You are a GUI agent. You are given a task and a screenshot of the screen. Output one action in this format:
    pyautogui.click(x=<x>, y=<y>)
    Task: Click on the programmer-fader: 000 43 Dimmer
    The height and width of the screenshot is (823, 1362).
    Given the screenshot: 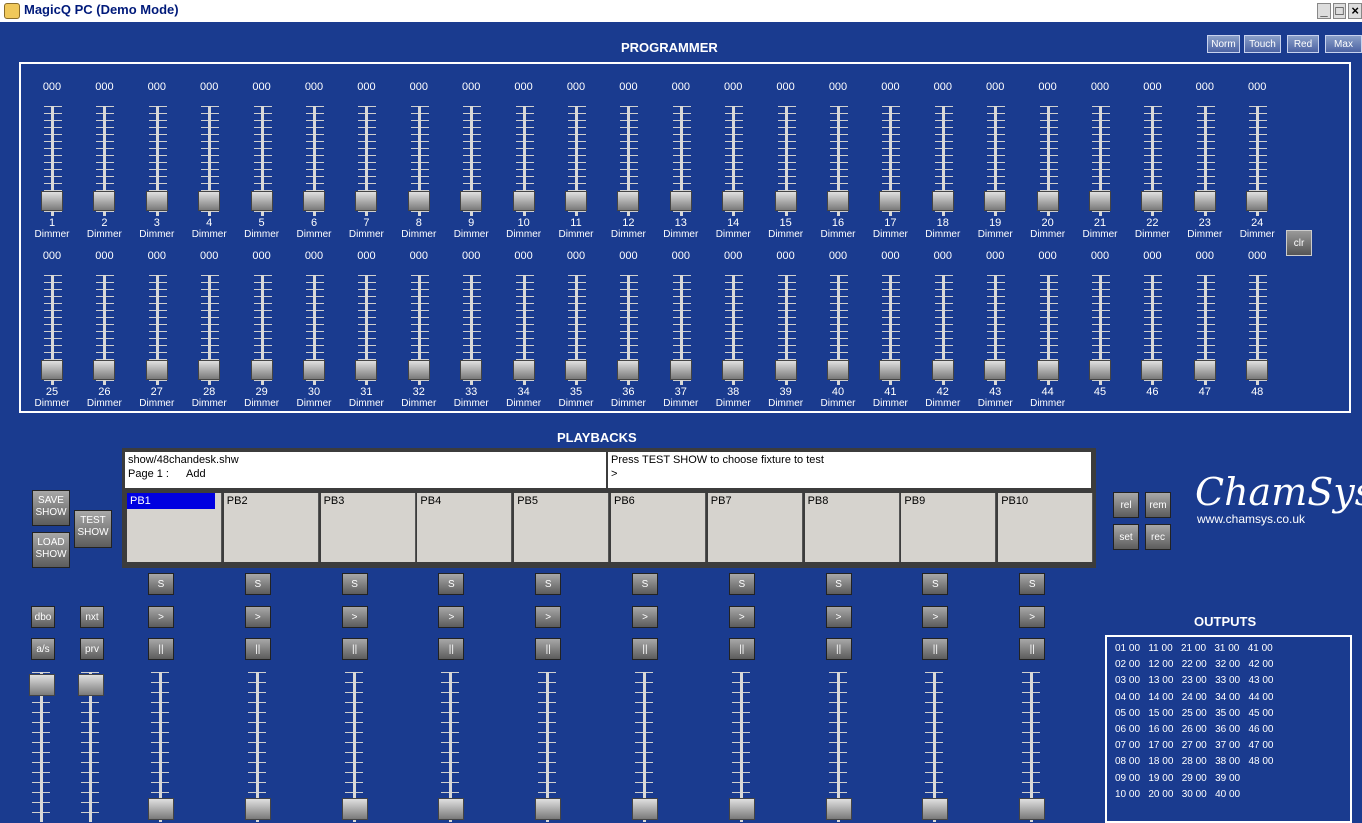 What is the action you would take?
    pyautogui.click(x=995, y=330)
    